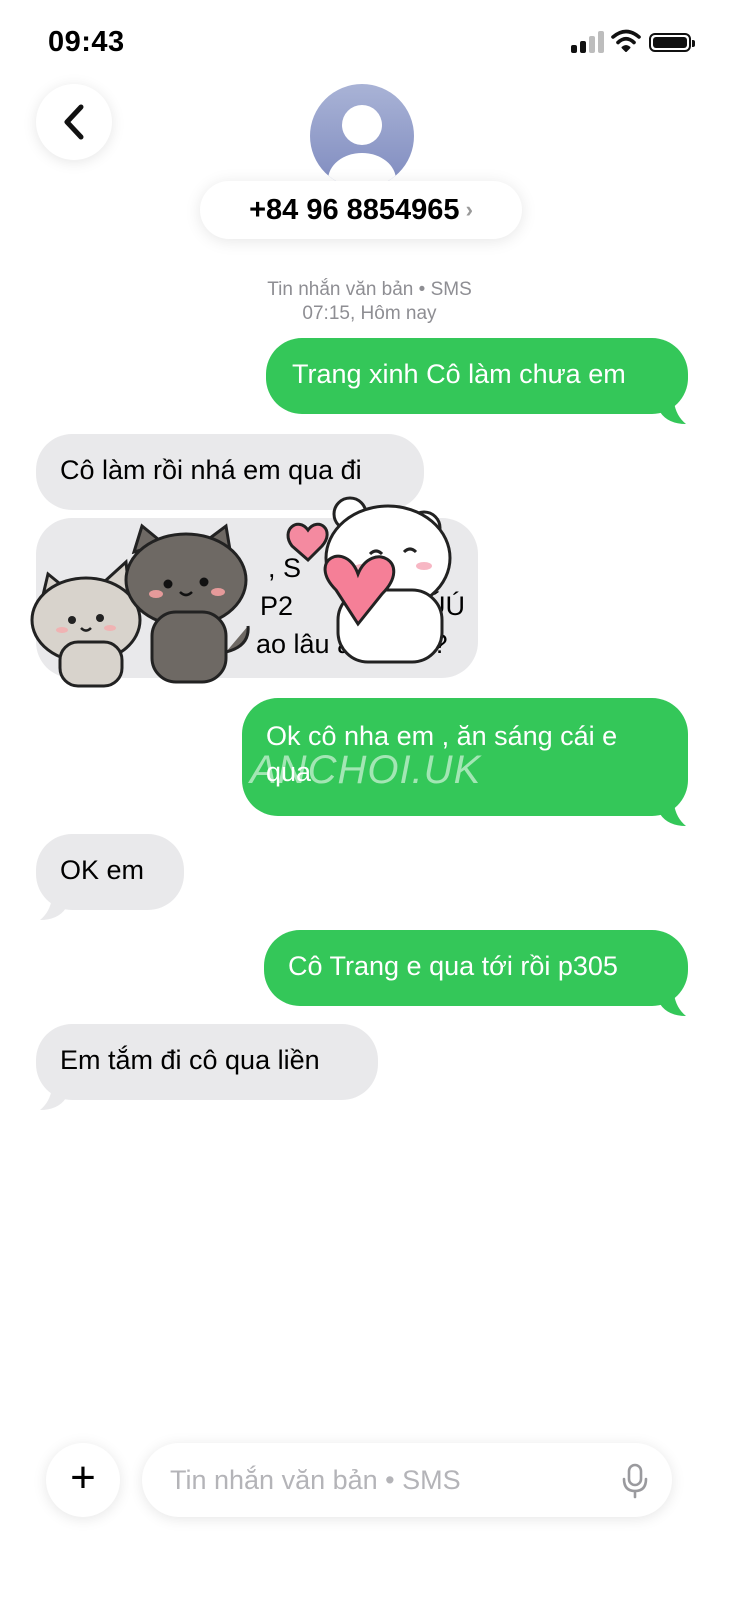  I want to click on plus-icon: +, so click(83, 1477).